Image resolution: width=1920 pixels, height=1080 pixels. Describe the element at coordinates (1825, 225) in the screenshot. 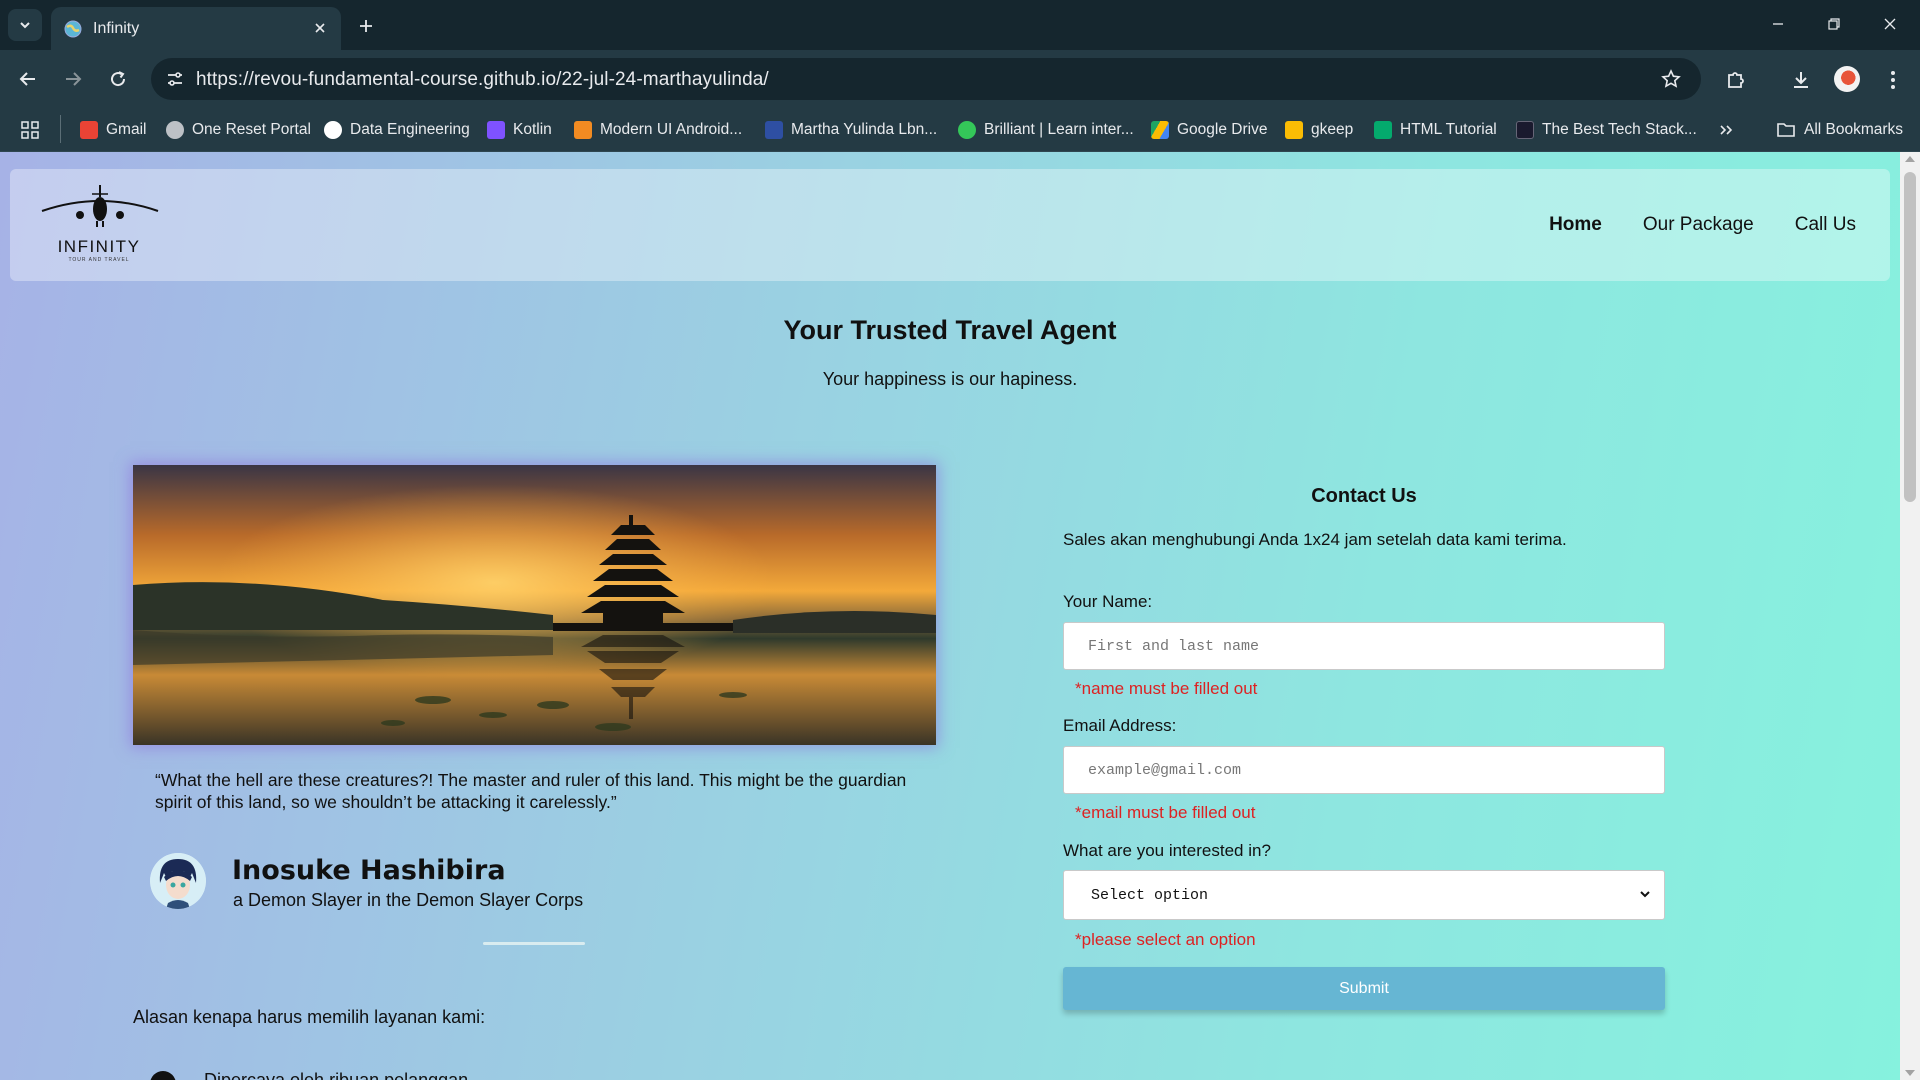

I see `nav-call-us: Call Us` at that location.